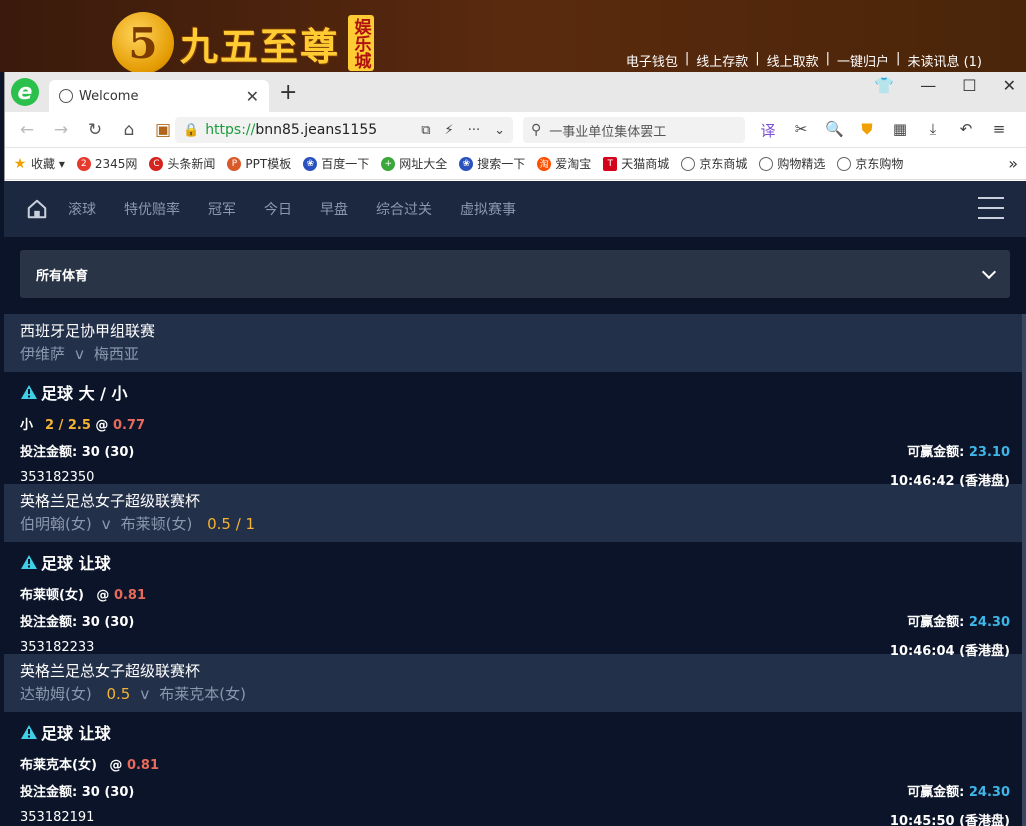 The width and height of the screenshot is (1026, 826). What do you see at coordinates (106, 163) in the screenshot?
I see `bookmark-2345: 2 2345网` at bounding box center [106, 163].